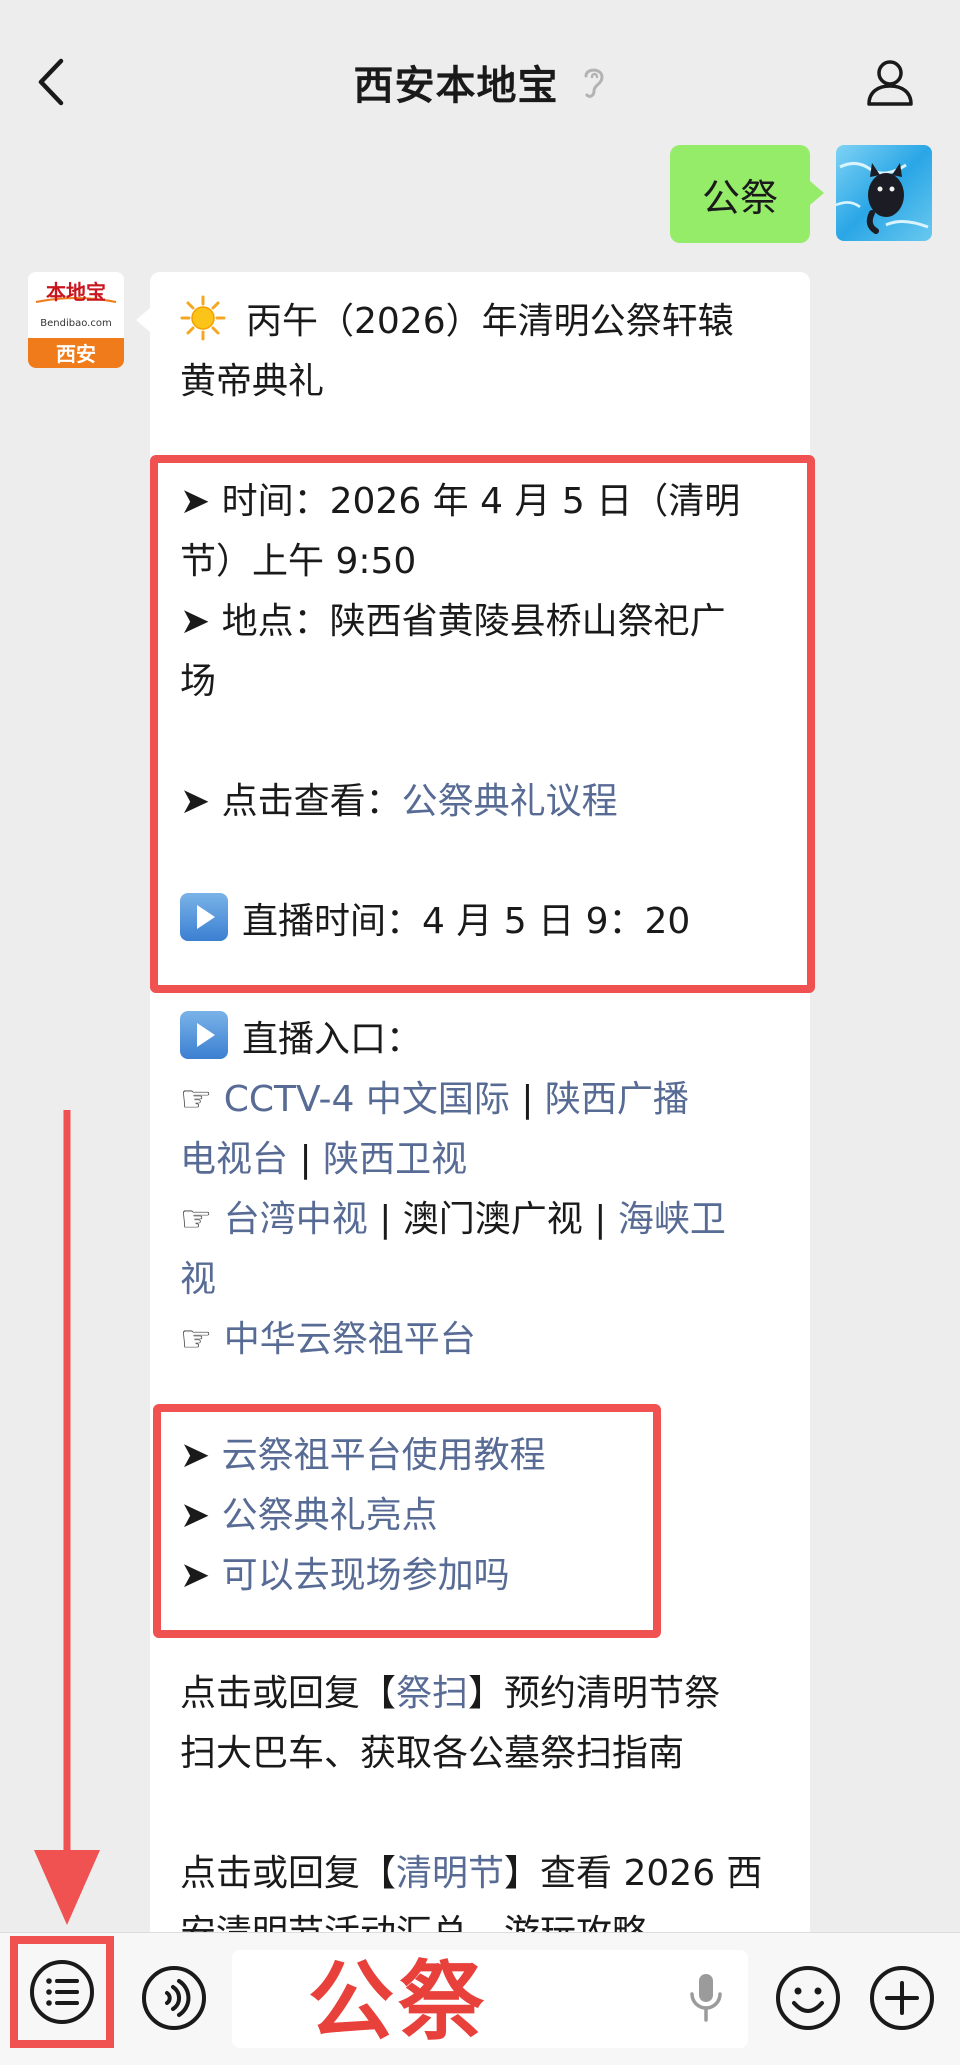 The image size is (960, 2065). Describe the element at coordinates (367, 1099) in the screenshot. I see `cctv4-link: CCTV-4 中文国际` at that location.